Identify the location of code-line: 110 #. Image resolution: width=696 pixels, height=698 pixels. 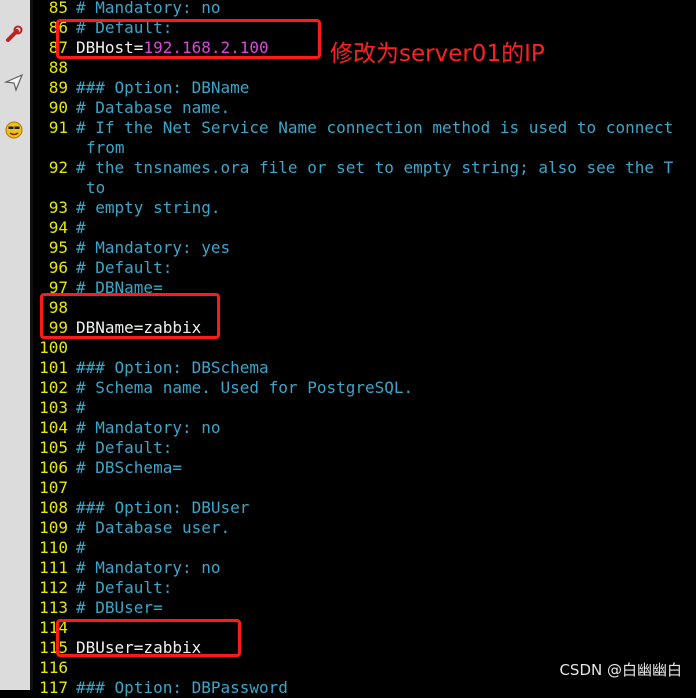
(60, 548).